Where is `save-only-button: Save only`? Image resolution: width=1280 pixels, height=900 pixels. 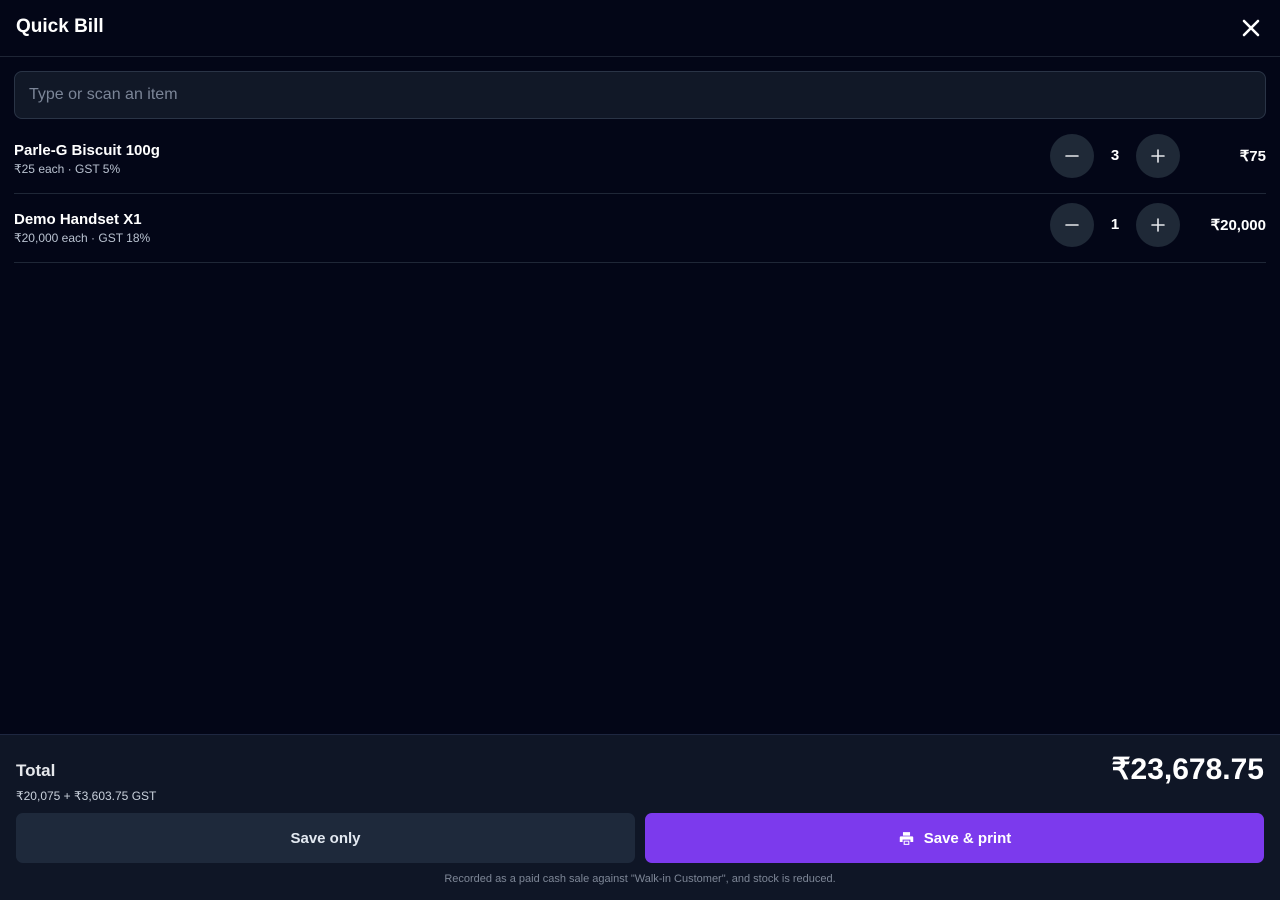 save-only-button: Save only is located at coordinates (325, 838).